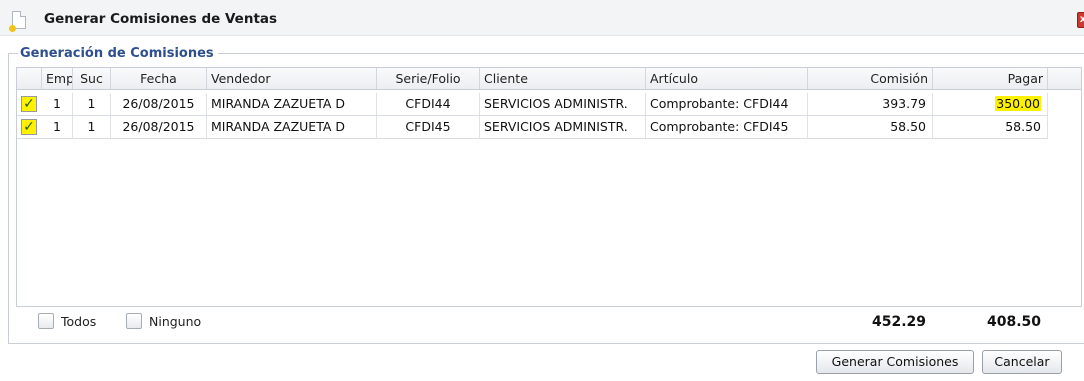 Image resolution: width=1084 pixels, height=381 pixels. I want to click on serie-folio-cell: CFDI44, so click(428, 104).